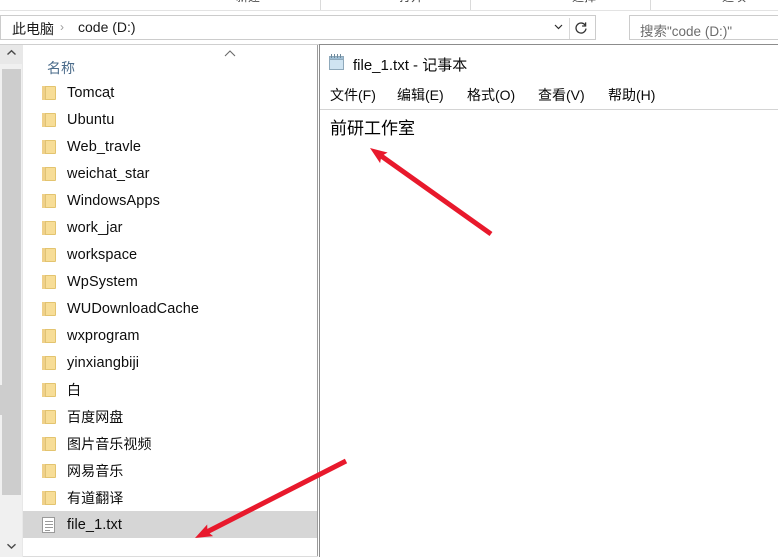  What do you see at coordinates (11, 282) in the screenshot?
I see `scrollbar-thumb` at bounding box center [11, 282].